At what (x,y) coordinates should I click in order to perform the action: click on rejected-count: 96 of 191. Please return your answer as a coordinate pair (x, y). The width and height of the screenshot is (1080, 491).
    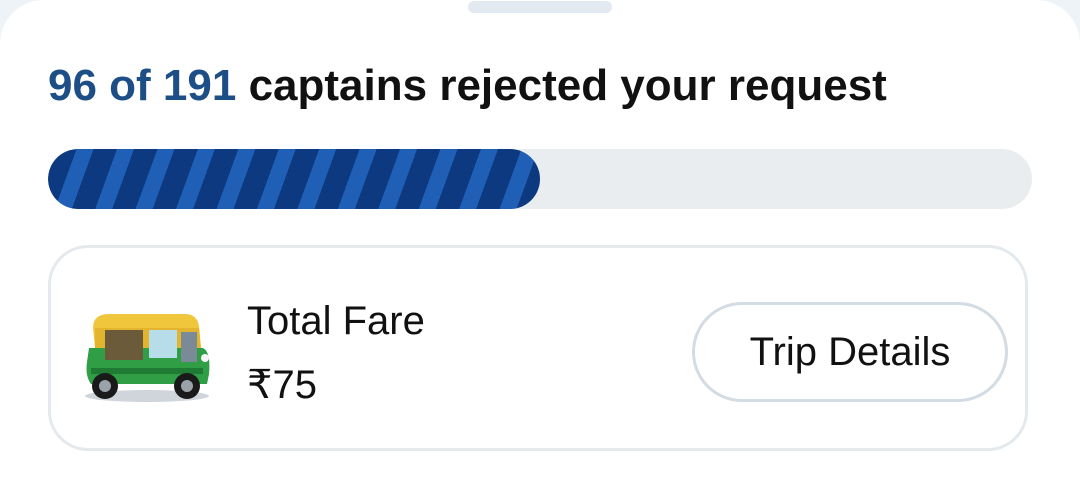
    Looking at the image, I should click on (142, 85).